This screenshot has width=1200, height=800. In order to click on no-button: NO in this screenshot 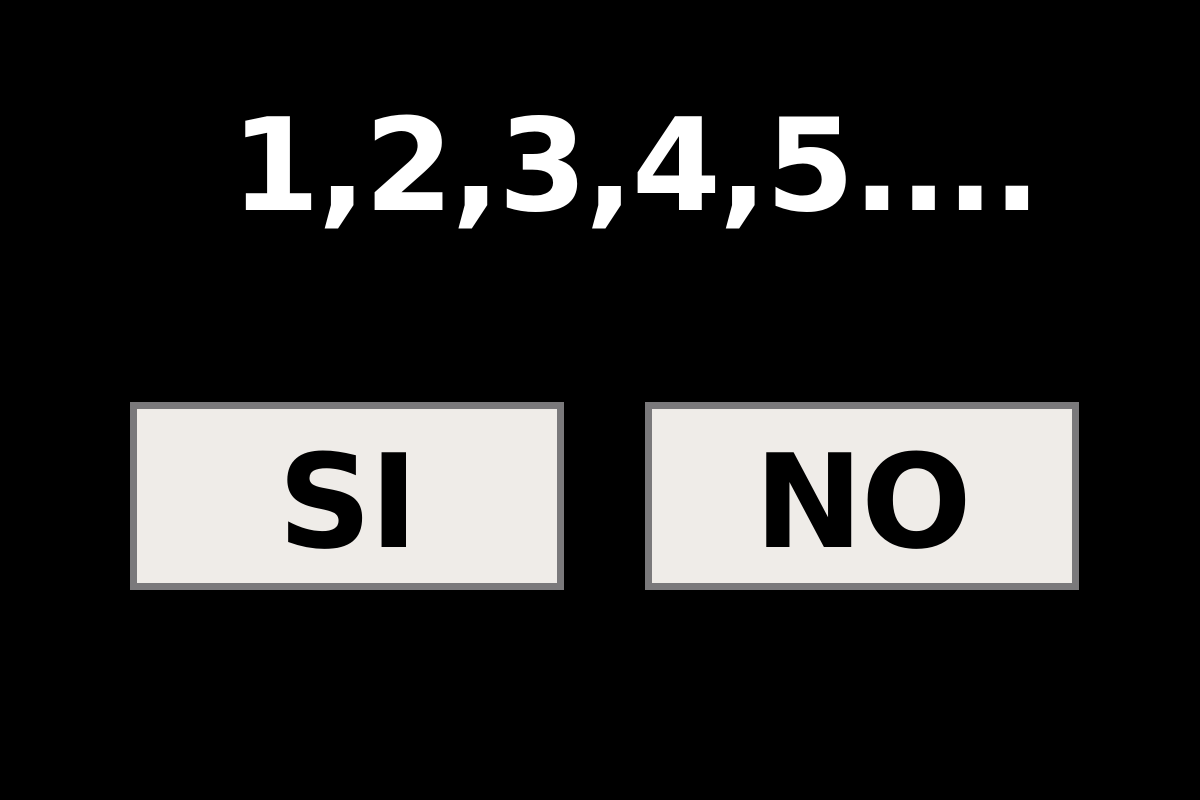, I will do `click(862, 496)`.